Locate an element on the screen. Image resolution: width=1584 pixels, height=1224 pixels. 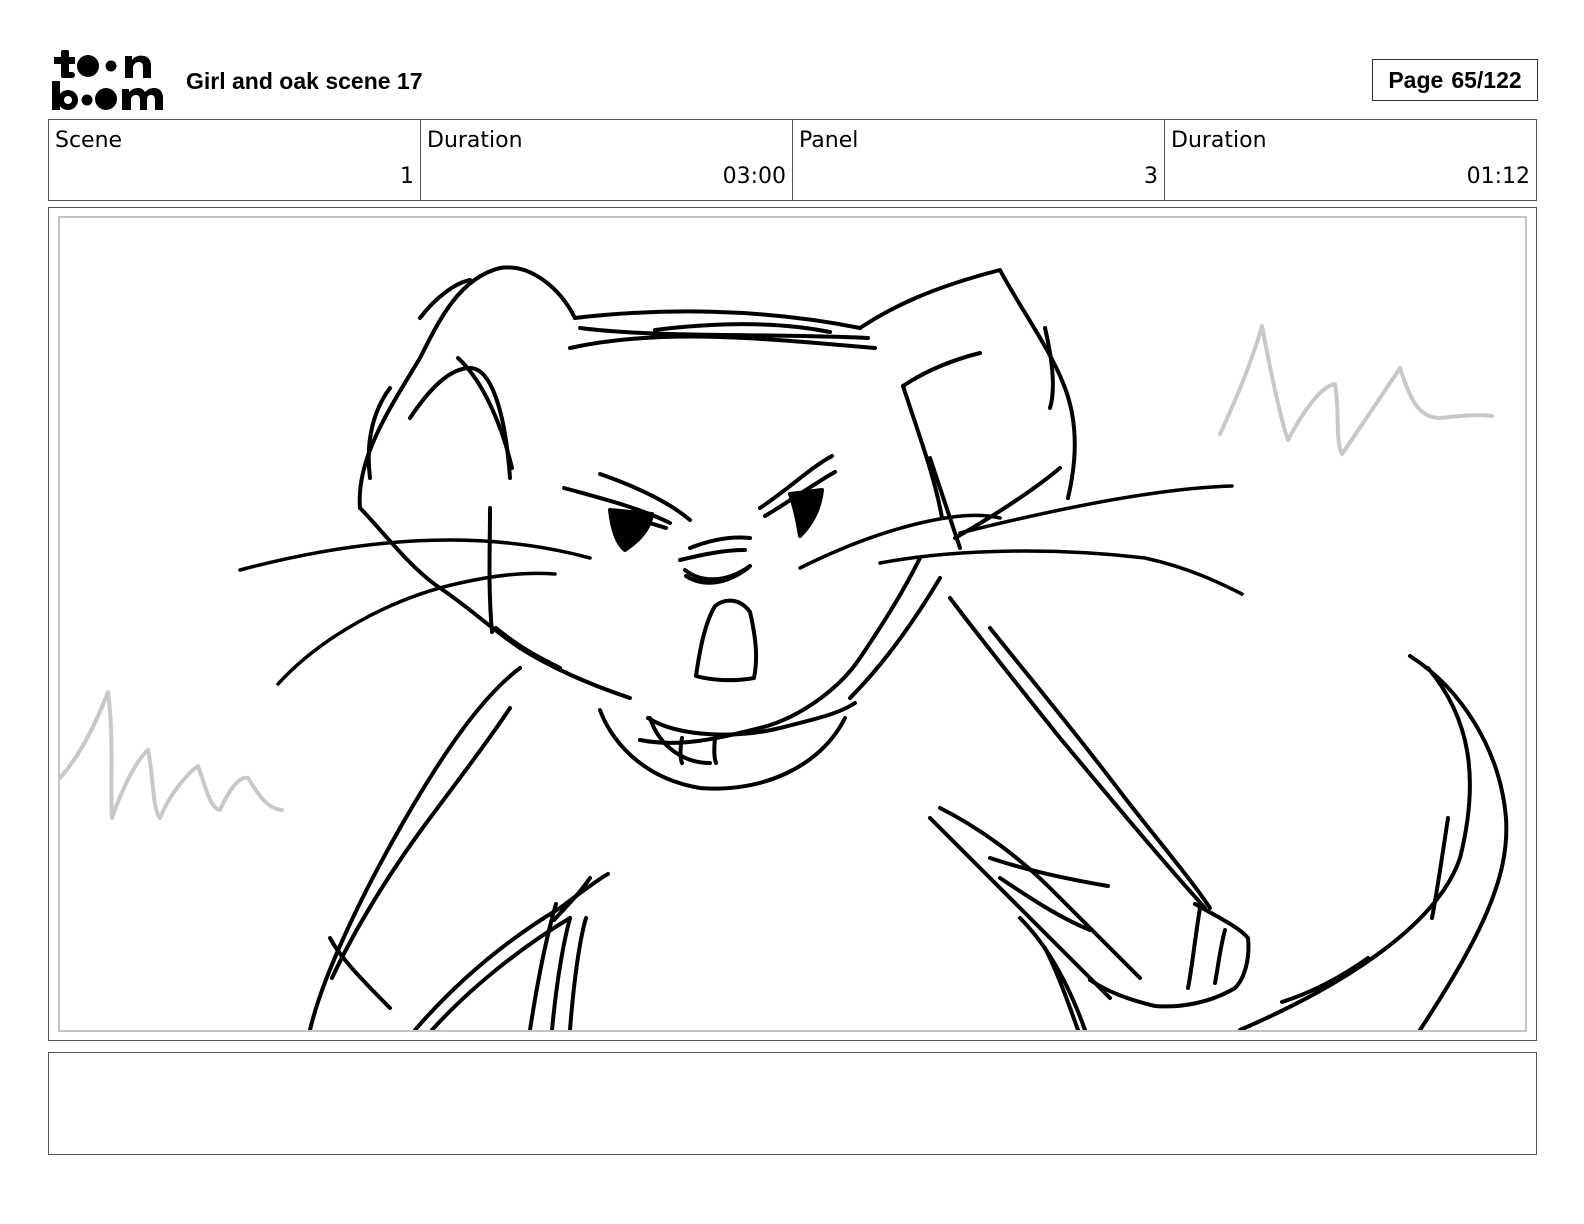
mouse-mouth is located at coordinates (726, 640).